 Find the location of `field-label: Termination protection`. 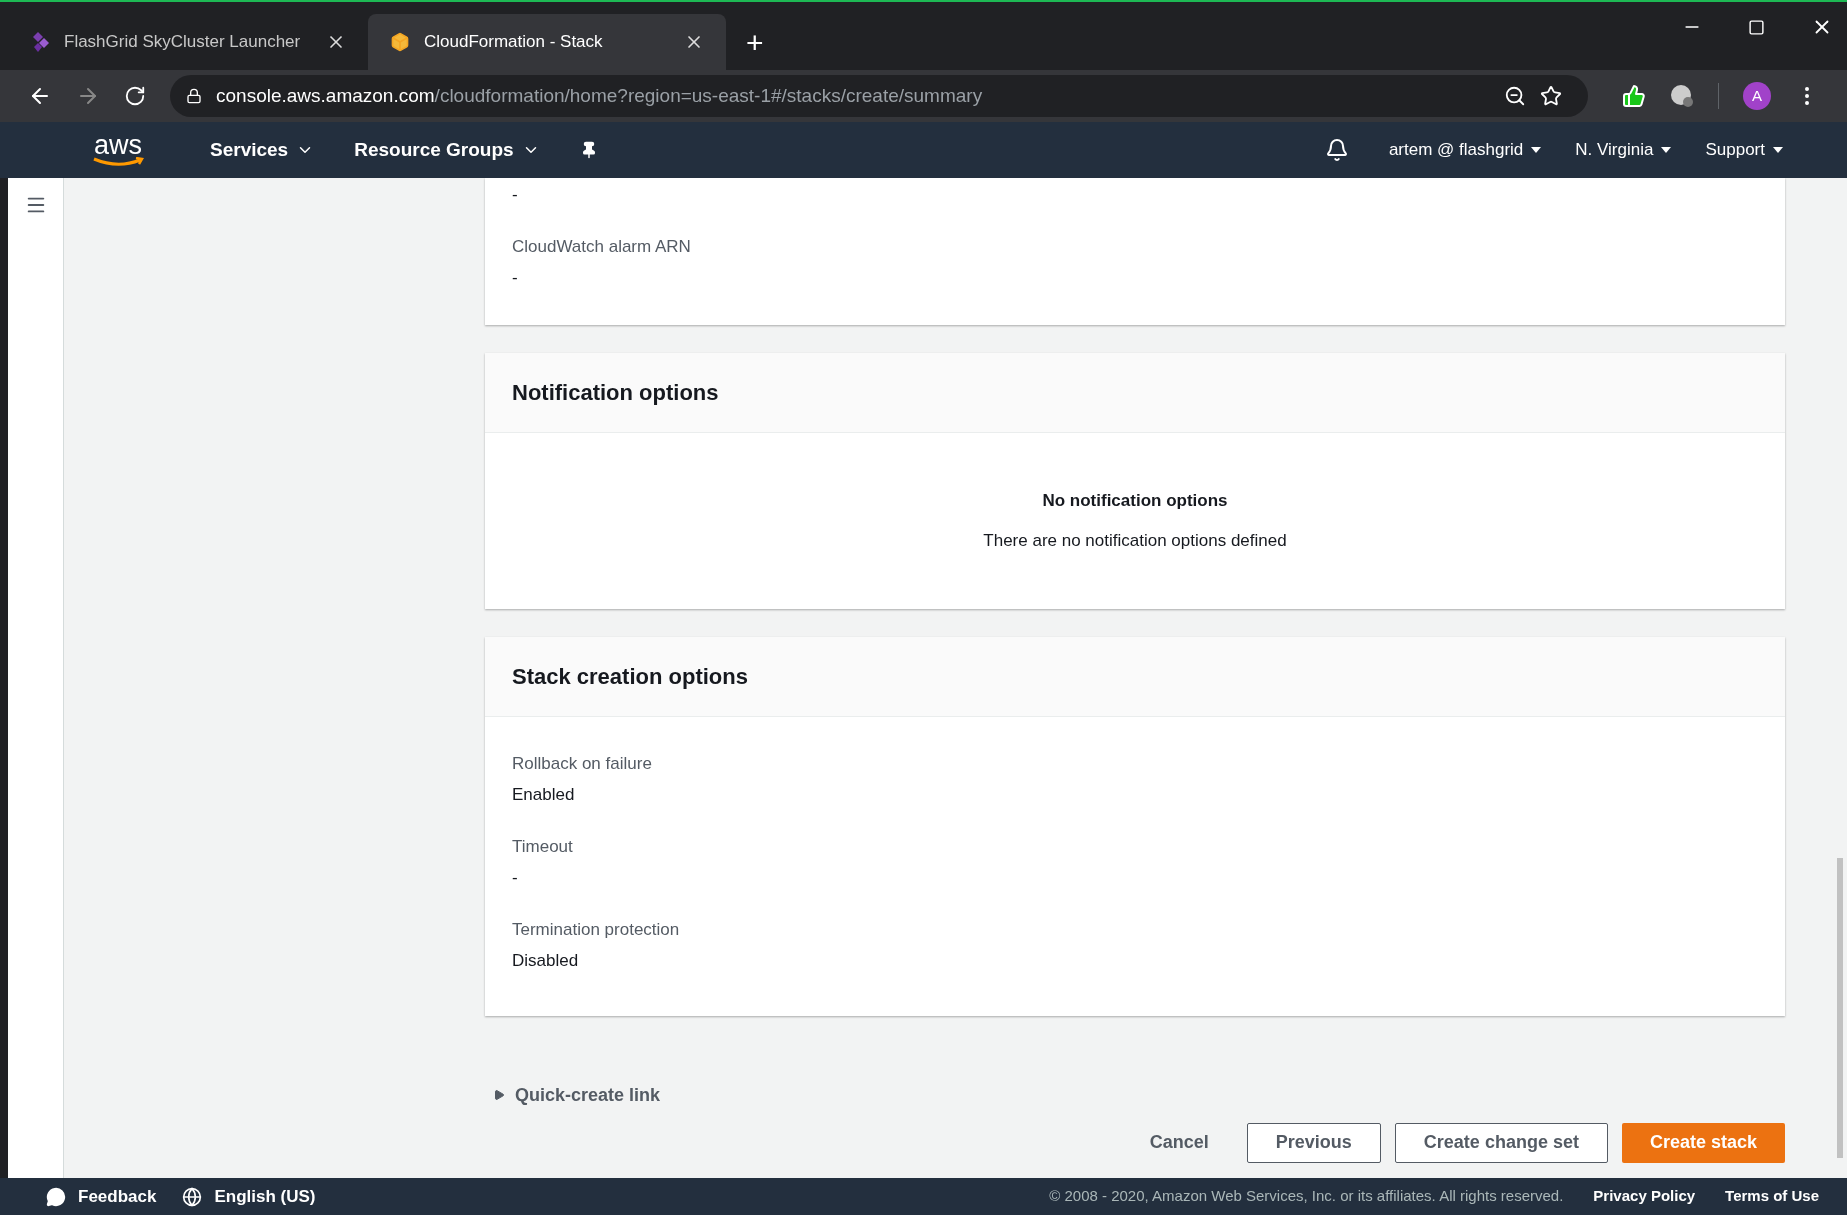

field-label: Termination protection is located at coordinates (596, 929).